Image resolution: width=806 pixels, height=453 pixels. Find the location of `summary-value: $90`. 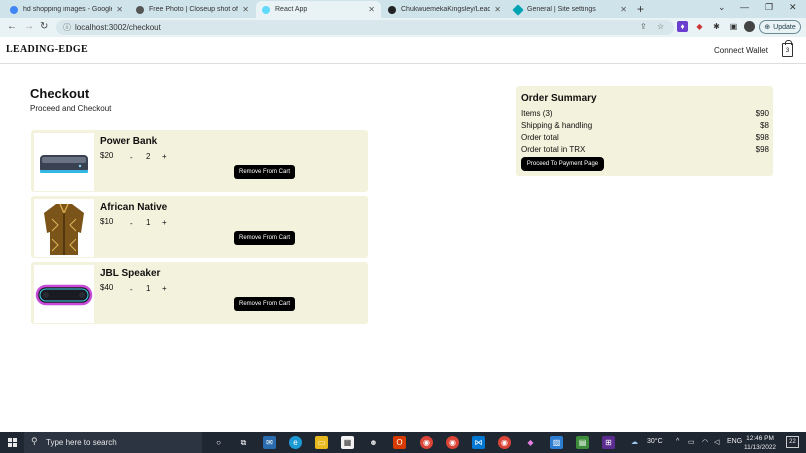

summary-value: $90 is located at coordinates (762, 113).